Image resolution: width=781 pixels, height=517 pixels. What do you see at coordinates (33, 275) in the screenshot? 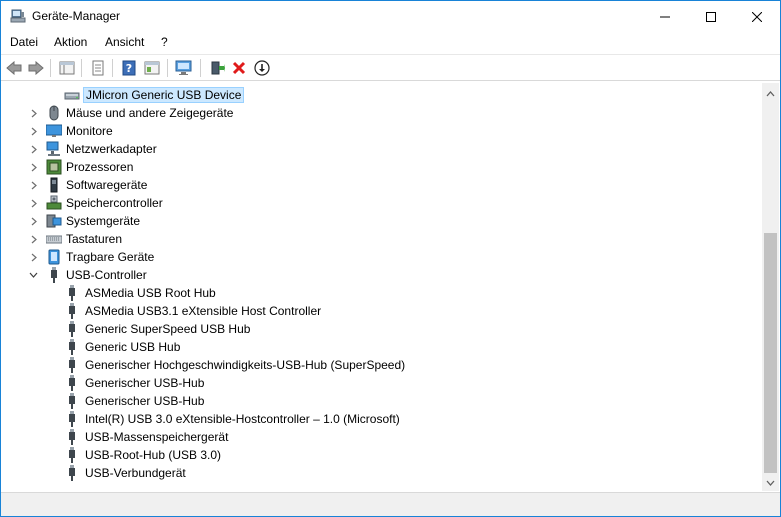
I see `chevron-down-icon` at bounding box center [33, 275].